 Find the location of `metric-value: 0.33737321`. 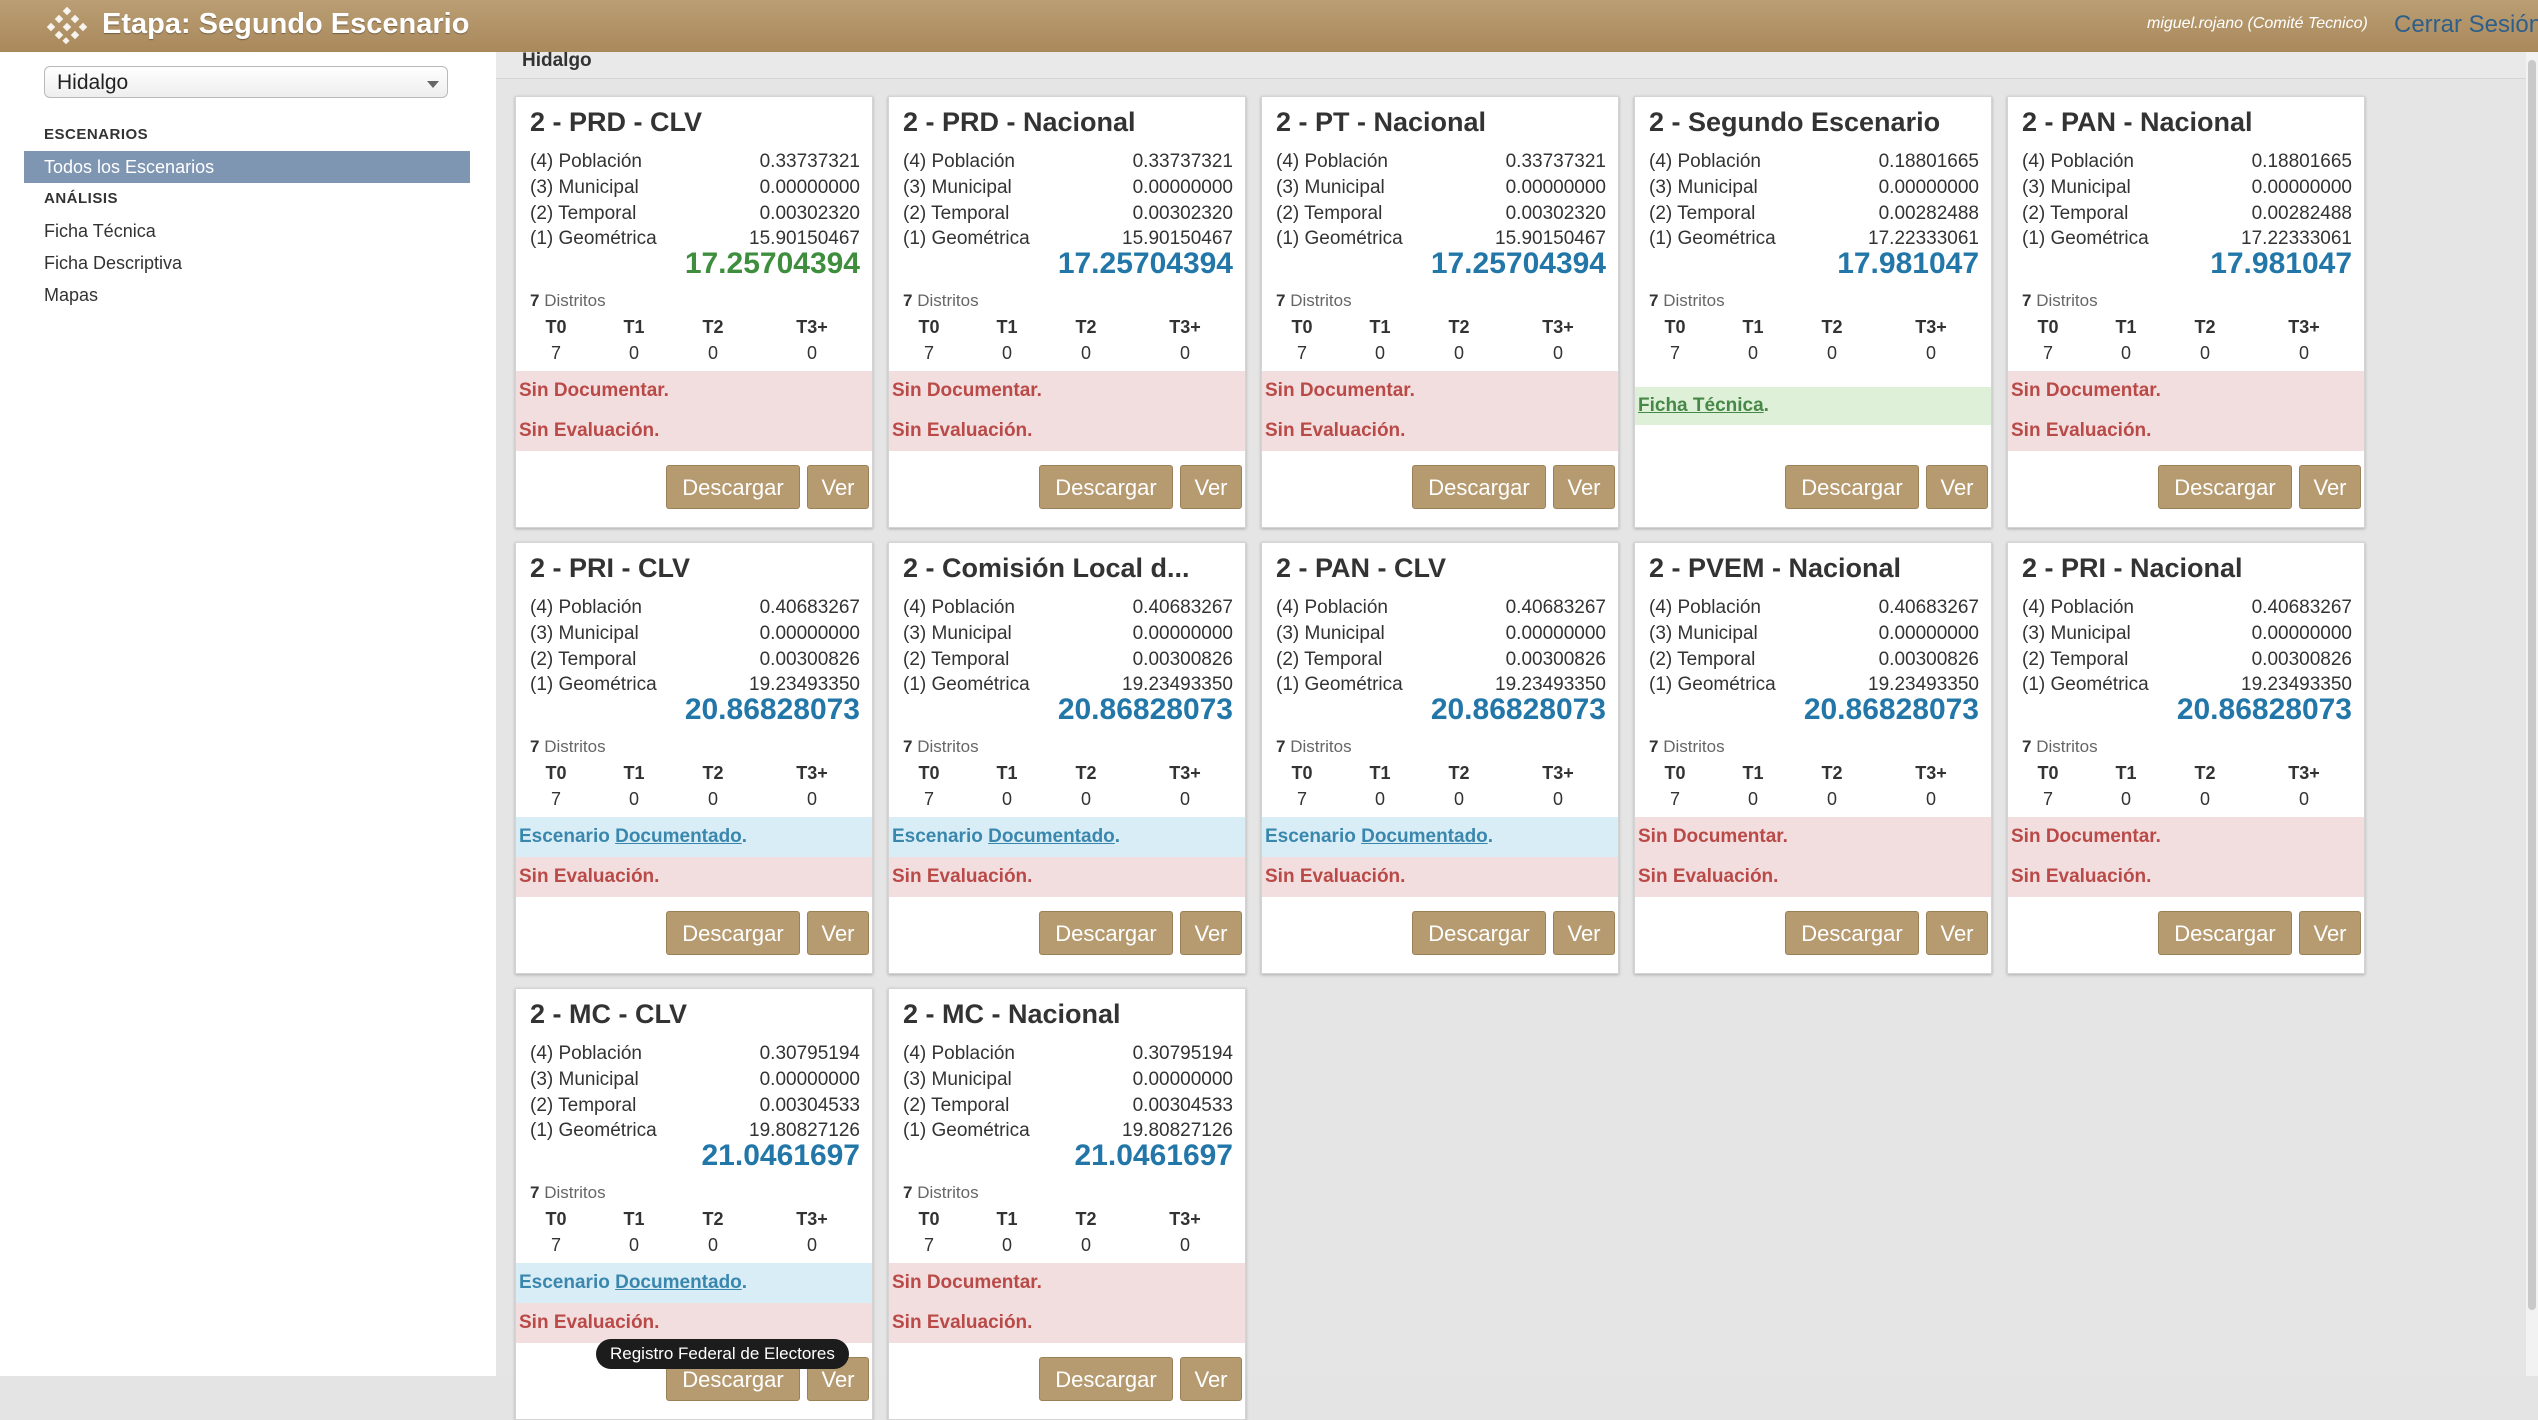

metric-value: 0.33737321 is located at coordinates (809, 161).